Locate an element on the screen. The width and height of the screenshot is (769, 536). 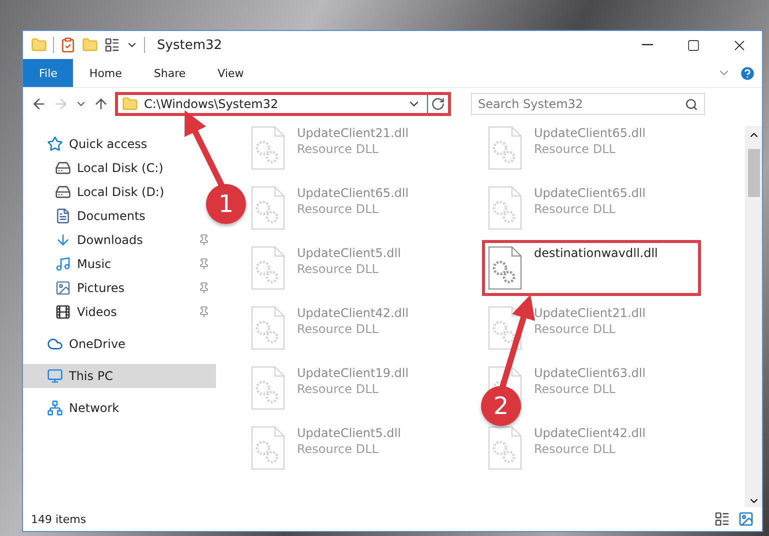
film-icon is located at coordinates (63, 312).